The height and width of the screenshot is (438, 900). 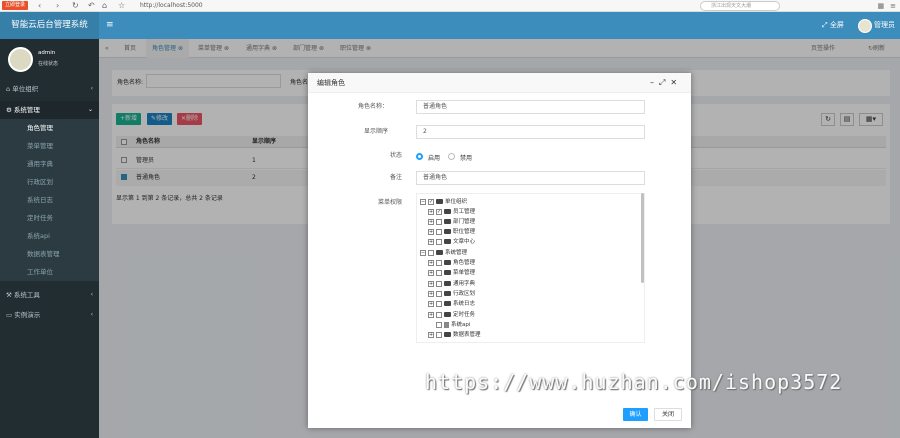 I want to click on back-icon: ‹, so click(x=39, y=6).